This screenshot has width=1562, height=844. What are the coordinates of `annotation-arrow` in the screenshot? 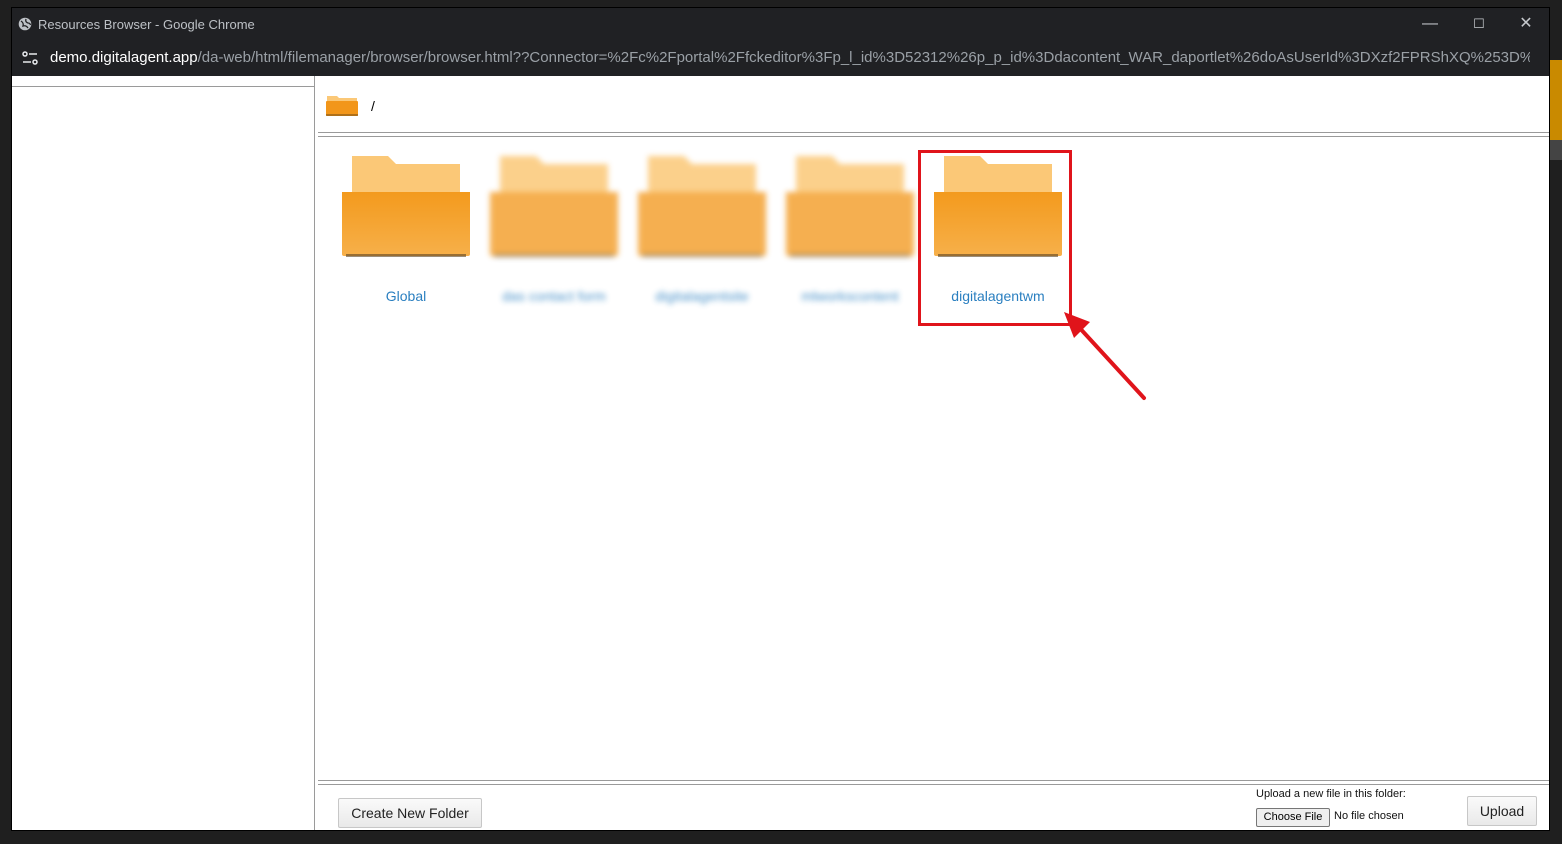 It's located at (1105, 356).